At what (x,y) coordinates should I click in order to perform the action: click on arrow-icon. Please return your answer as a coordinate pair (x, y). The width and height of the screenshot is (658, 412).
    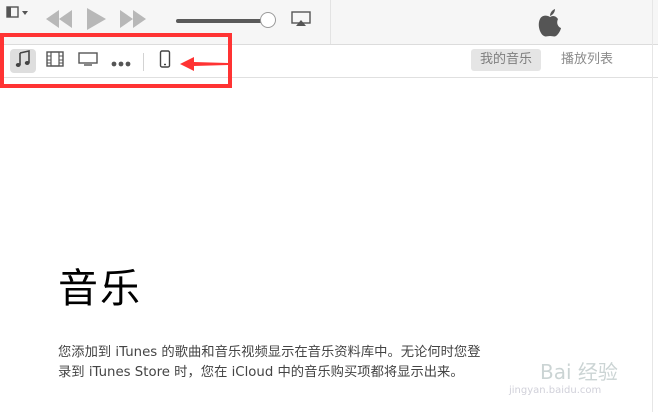
    Looking at the image, I should click on (205, 66).